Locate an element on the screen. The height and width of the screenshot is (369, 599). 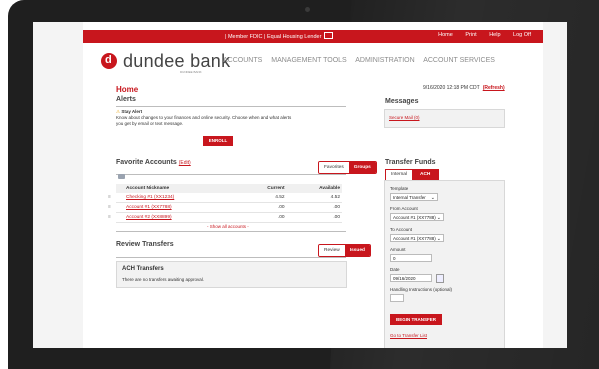
column-header-nickname: Account Nickname is located at coordinates (148, 188).